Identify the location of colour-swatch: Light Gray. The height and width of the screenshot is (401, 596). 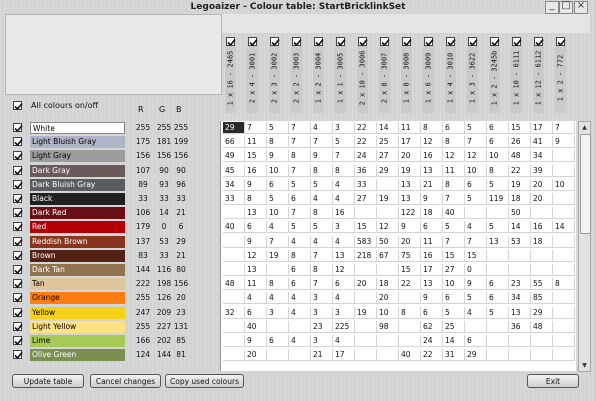
(77, 156).